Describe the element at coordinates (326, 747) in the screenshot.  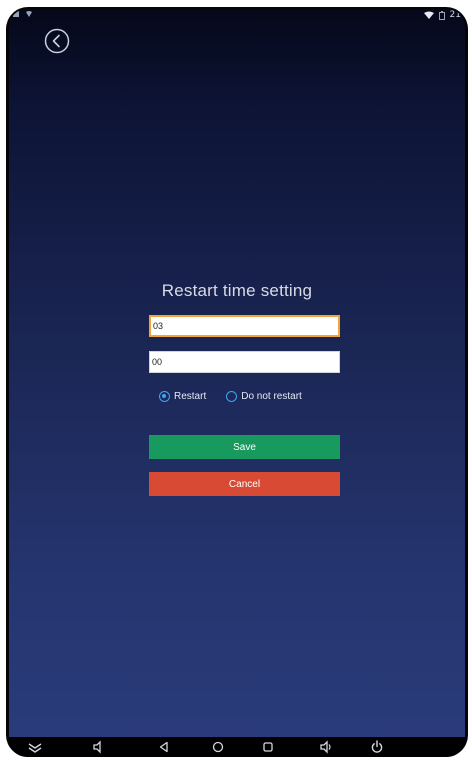
I see `volume-up-icon` at that location.